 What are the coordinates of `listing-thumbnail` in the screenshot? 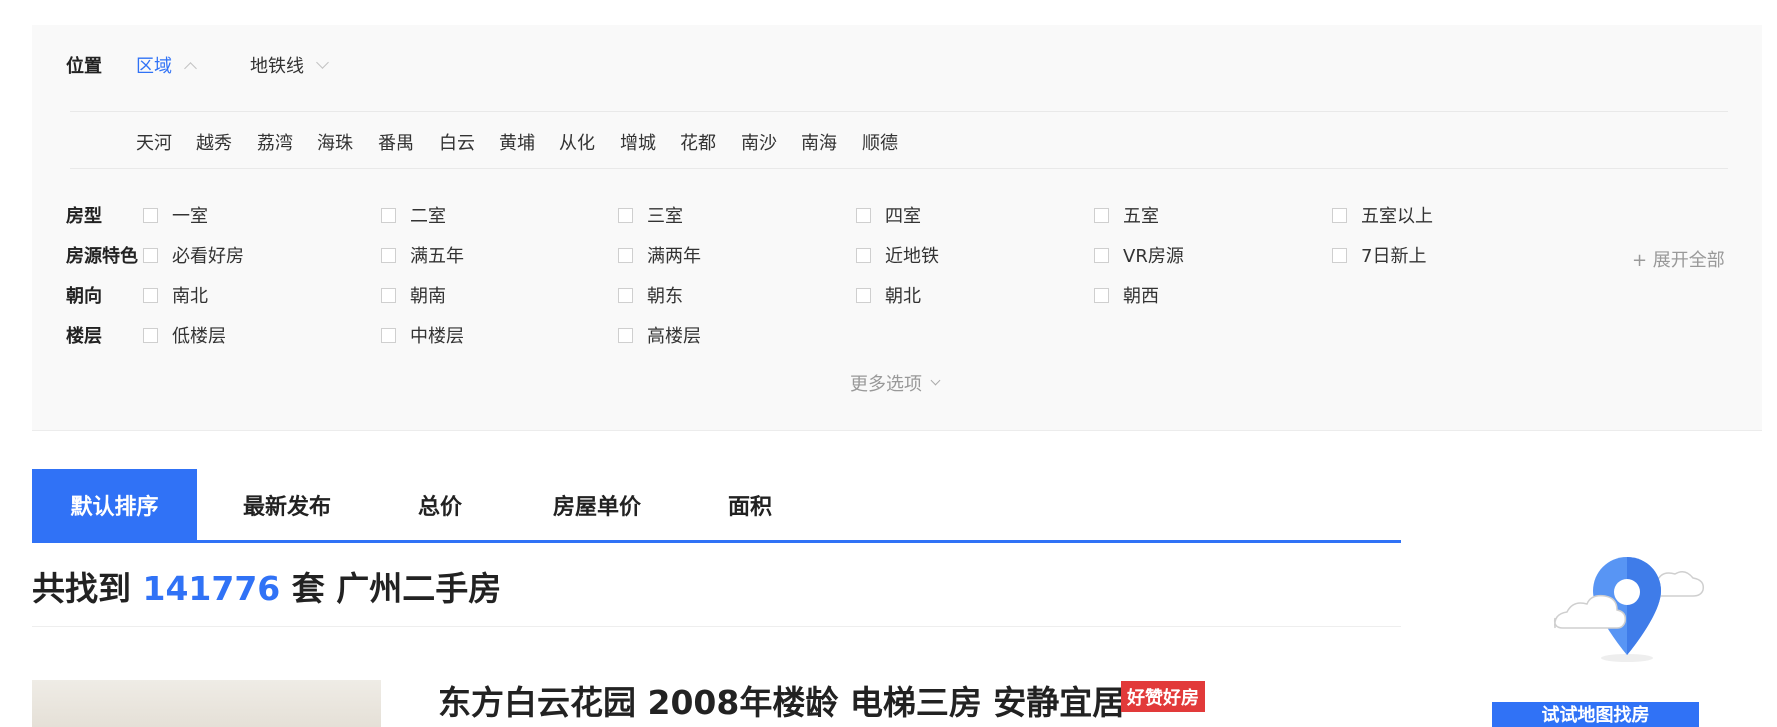 It's located at (206, 703).